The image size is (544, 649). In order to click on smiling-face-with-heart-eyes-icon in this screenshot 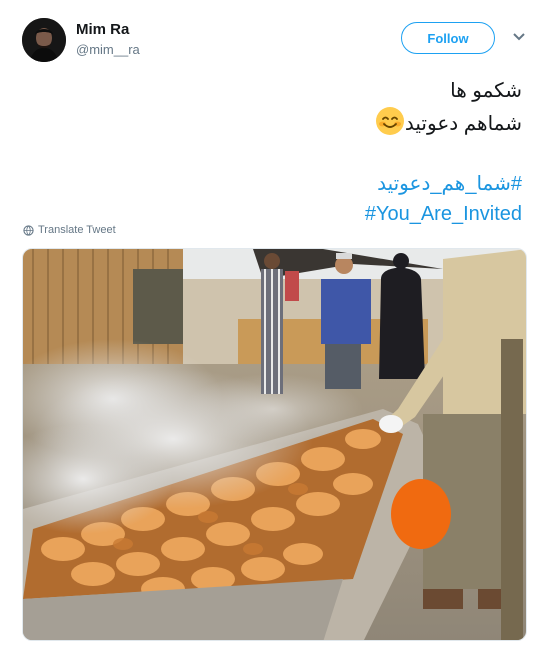, I will do `click(389, 121)`.